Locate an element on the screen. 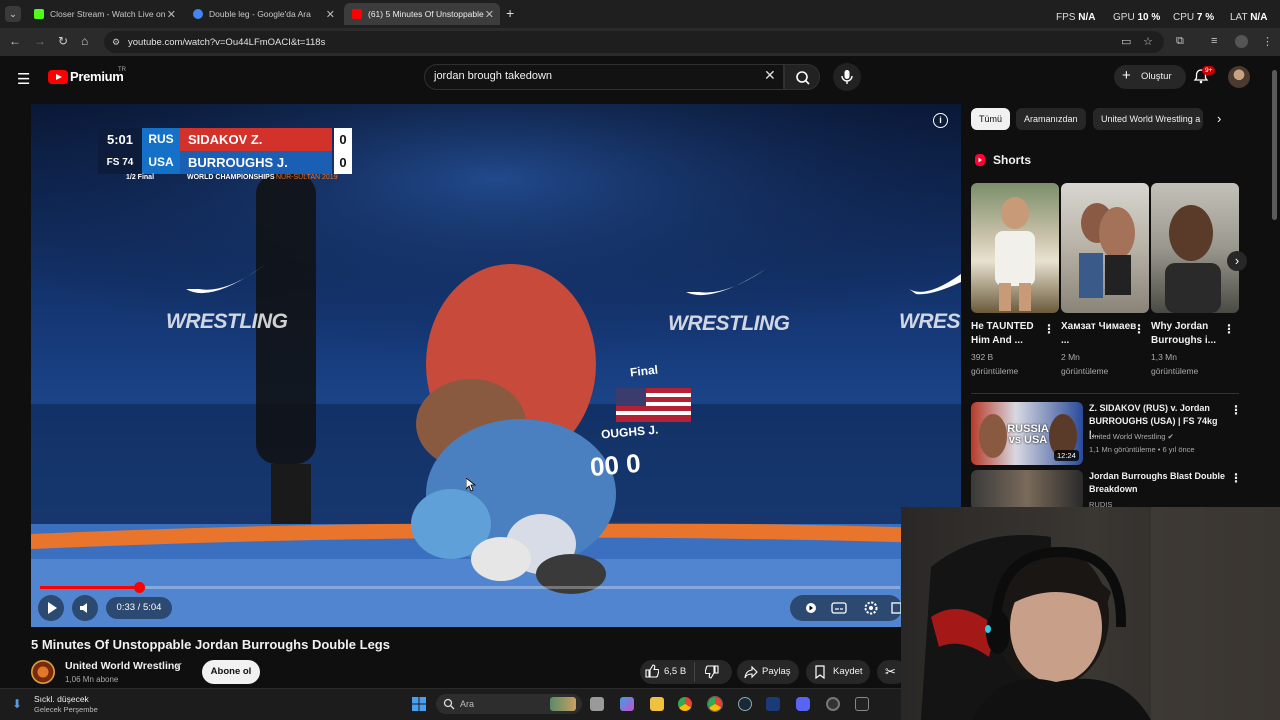 The width and height of the screenshot is (1280, 720). voice-search-button is located at coordinates (847, 77).